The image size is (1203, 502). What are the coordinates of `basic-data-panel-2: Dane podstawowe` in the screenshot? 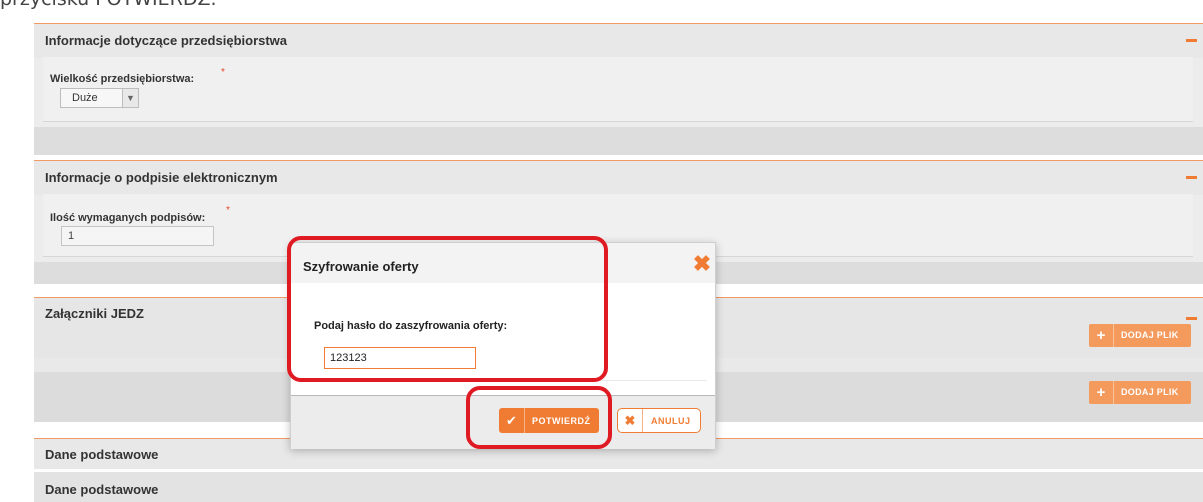 It's located at (618, 487).